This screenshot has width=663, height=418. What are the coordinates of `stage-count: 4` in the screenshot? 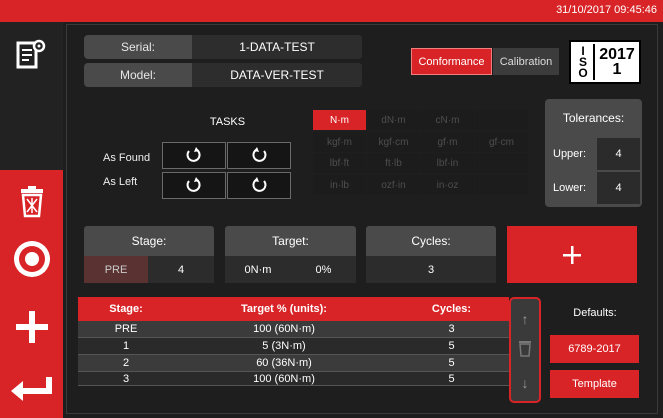 It's located at (181, 269).